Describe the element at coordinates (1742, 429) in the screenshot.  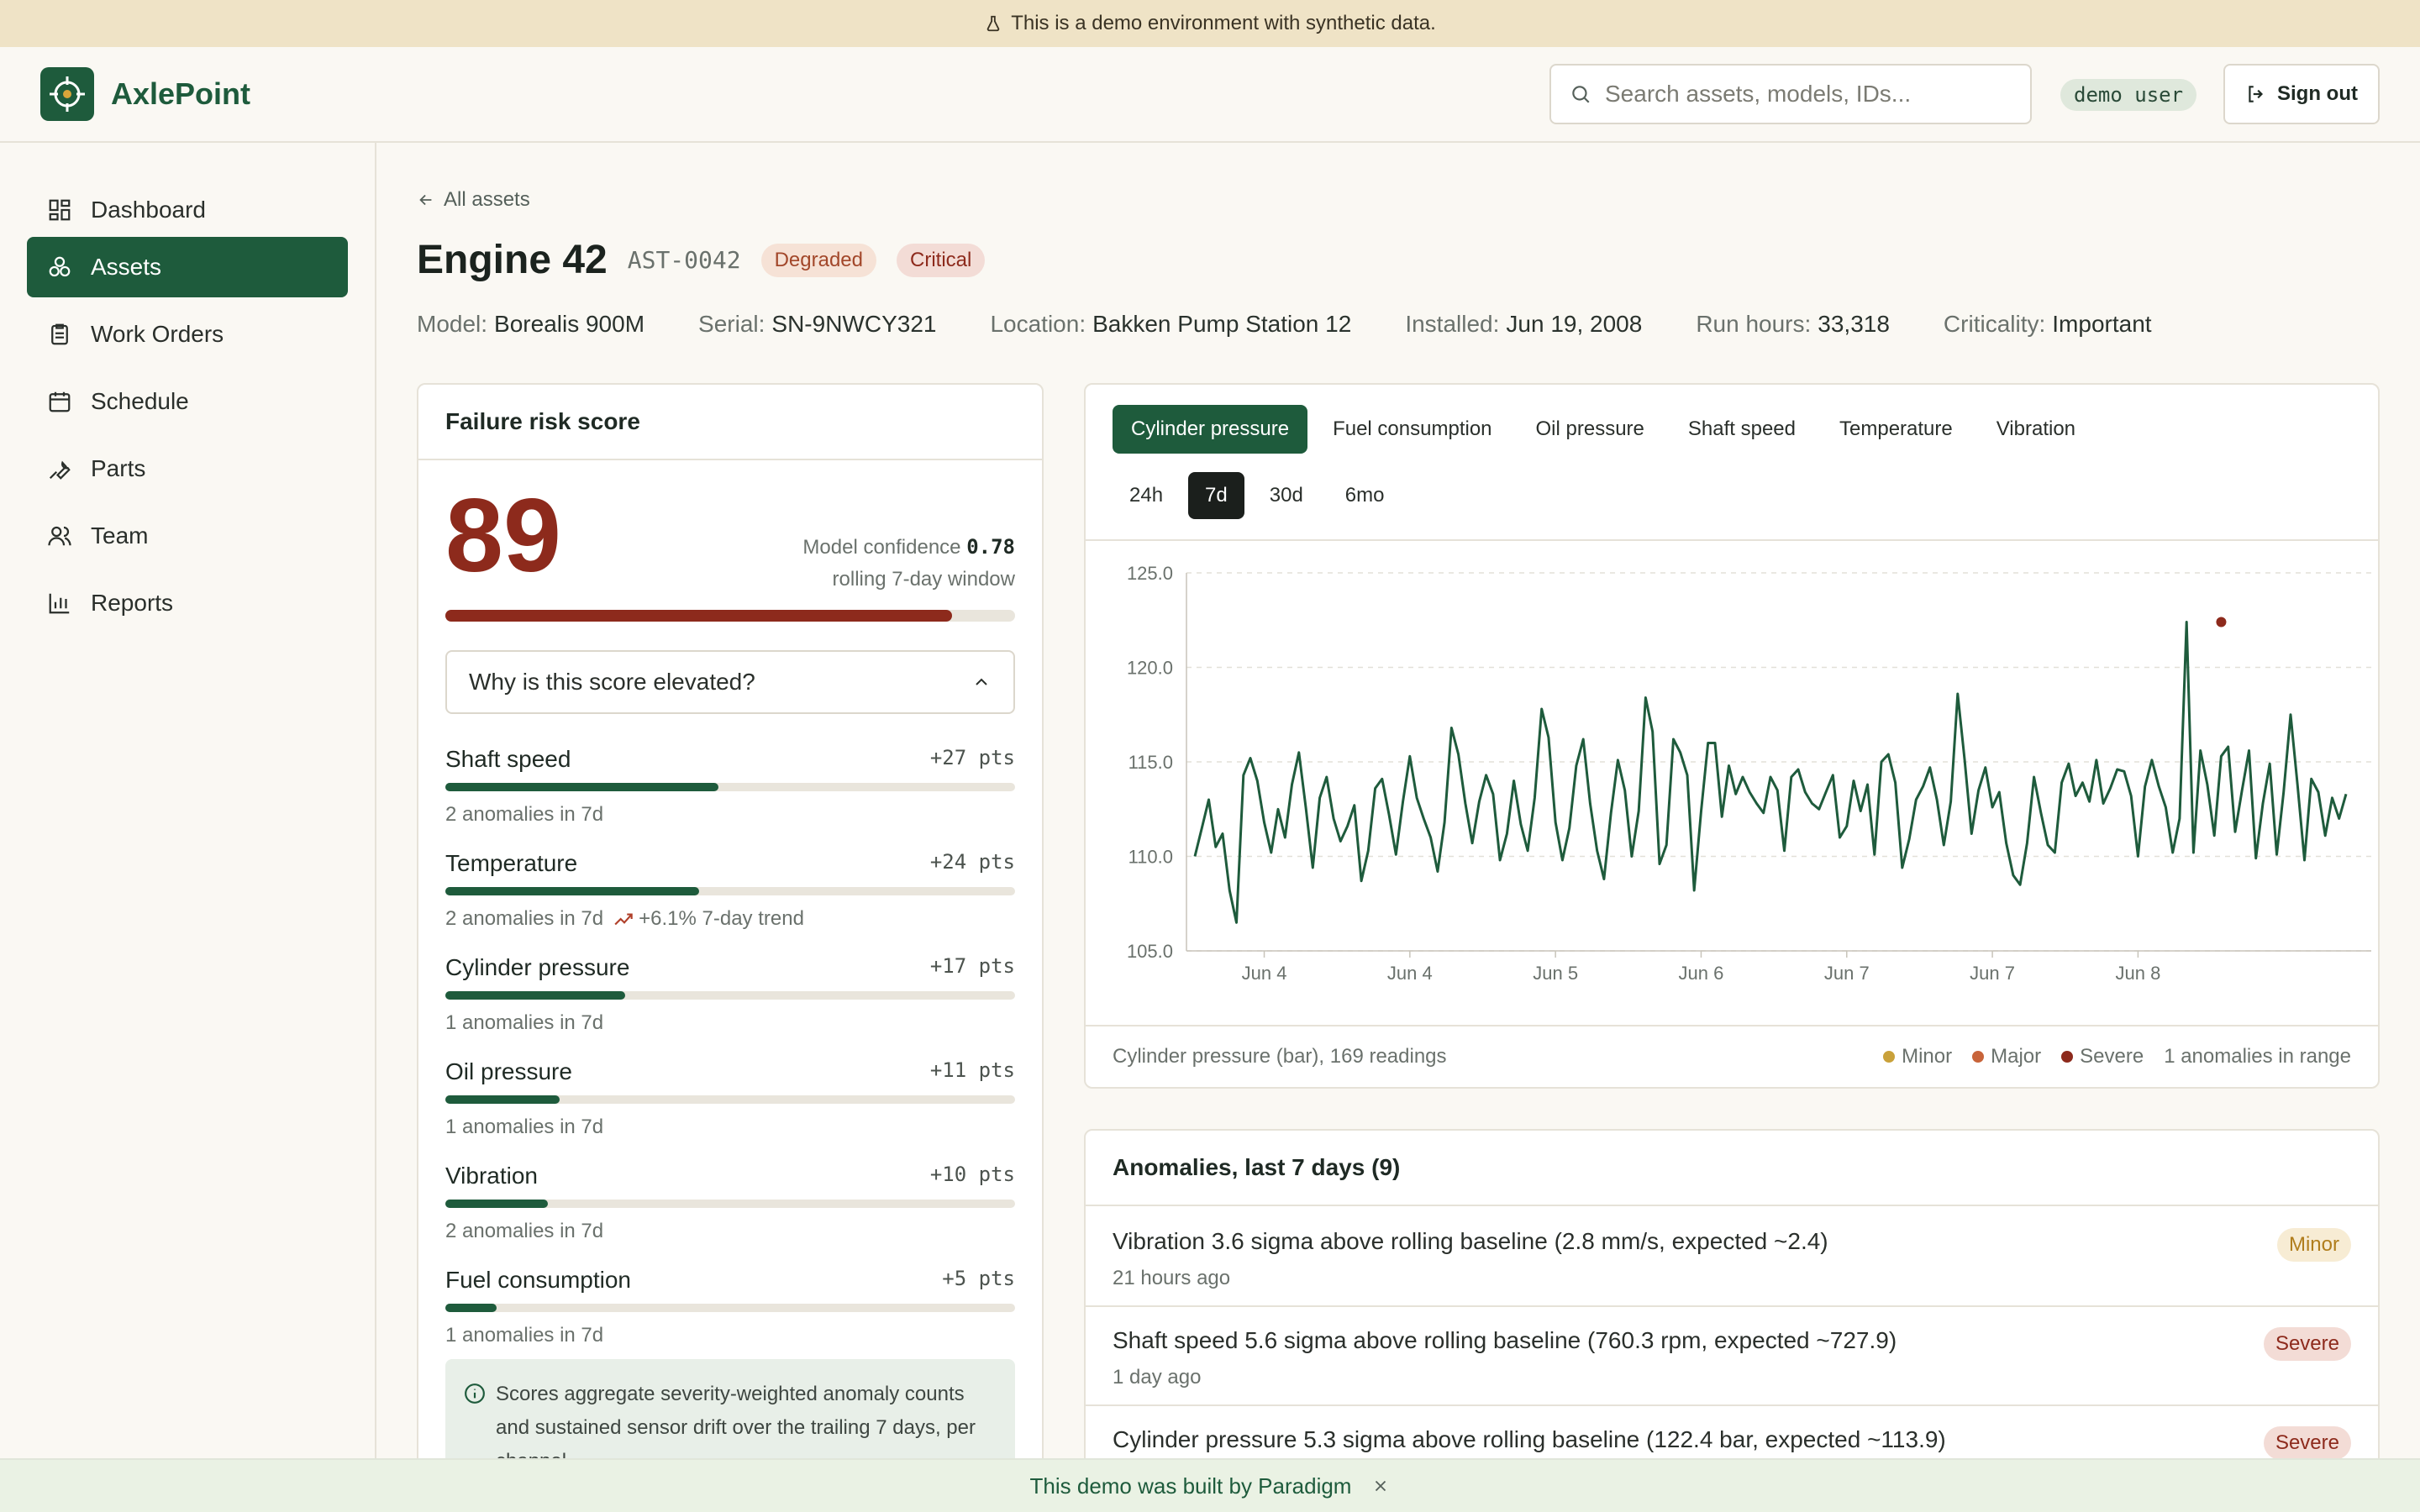
I see `tab-shaft-speed: Shaft speed` at that location.